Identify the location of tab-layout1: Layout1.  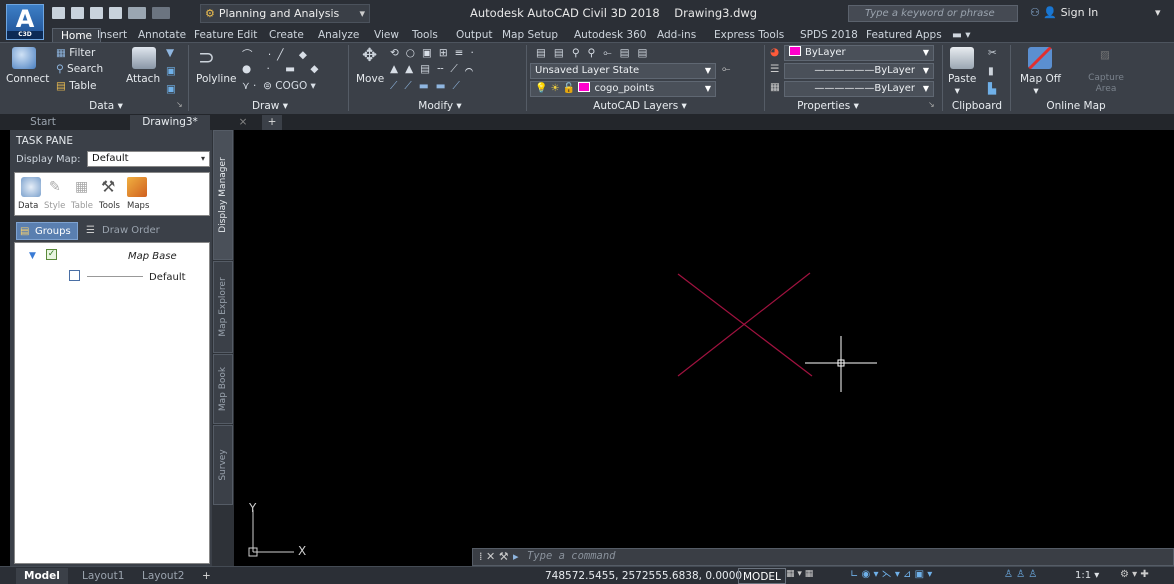
(103, 576).